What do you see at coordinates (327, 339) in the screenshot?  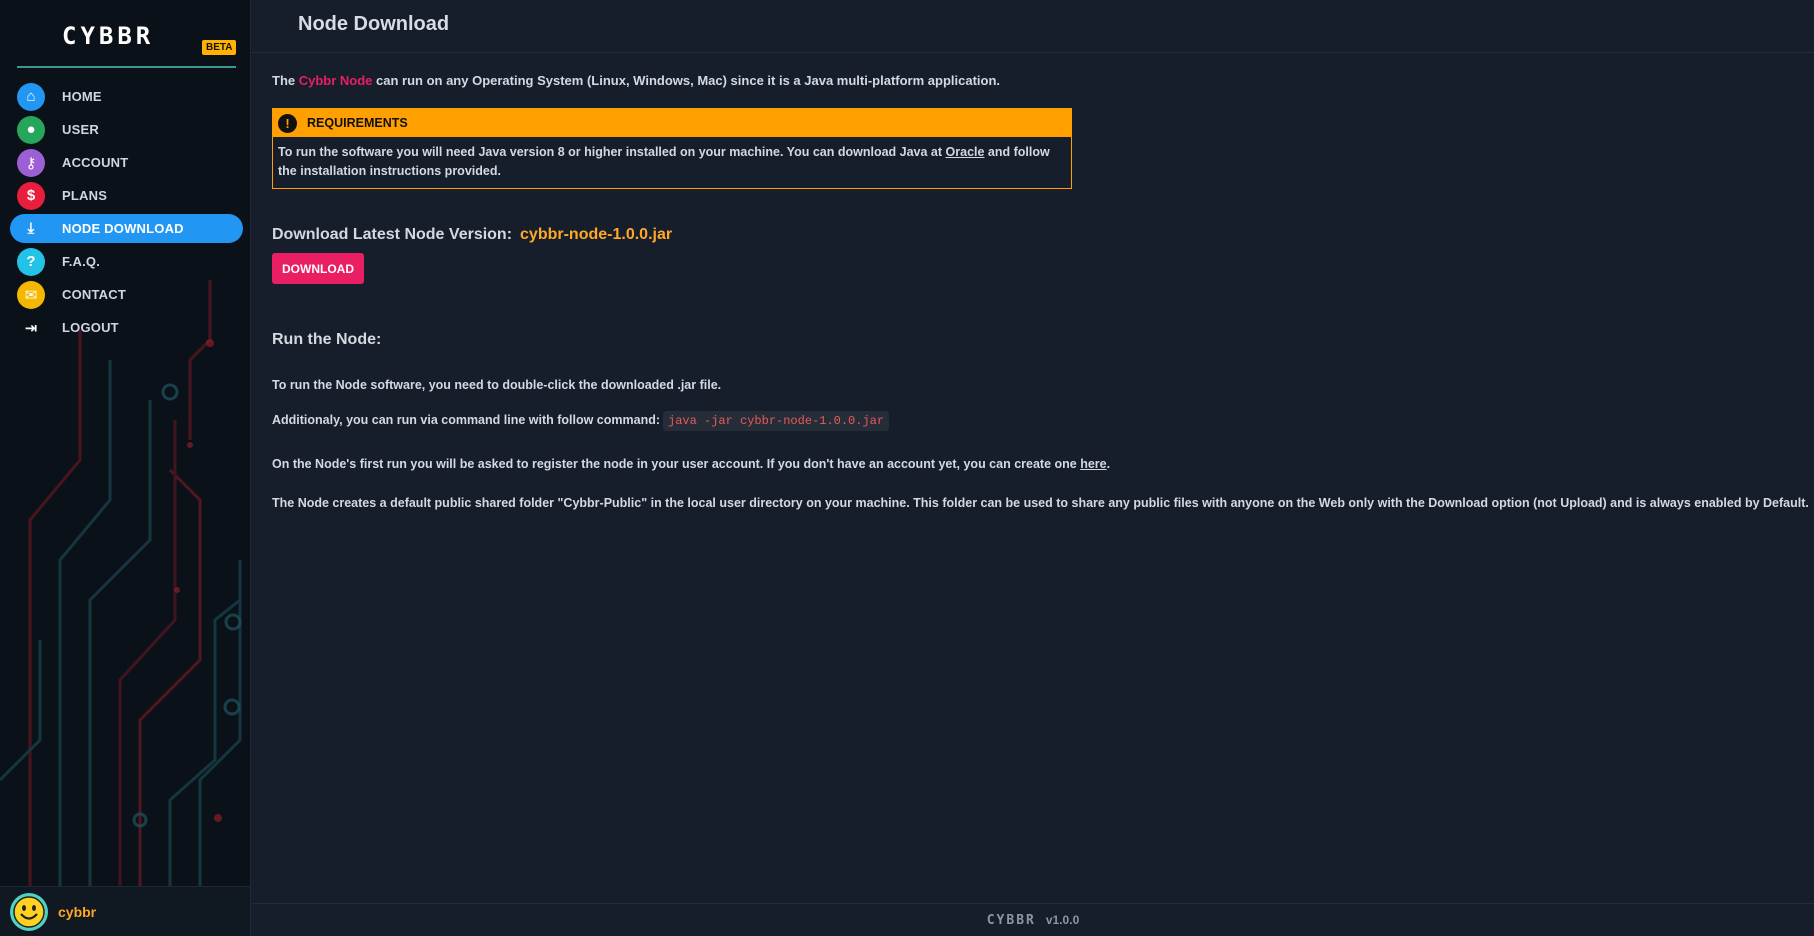 I see `run-heading: Run the Node:` at bounding box center [327, 339].